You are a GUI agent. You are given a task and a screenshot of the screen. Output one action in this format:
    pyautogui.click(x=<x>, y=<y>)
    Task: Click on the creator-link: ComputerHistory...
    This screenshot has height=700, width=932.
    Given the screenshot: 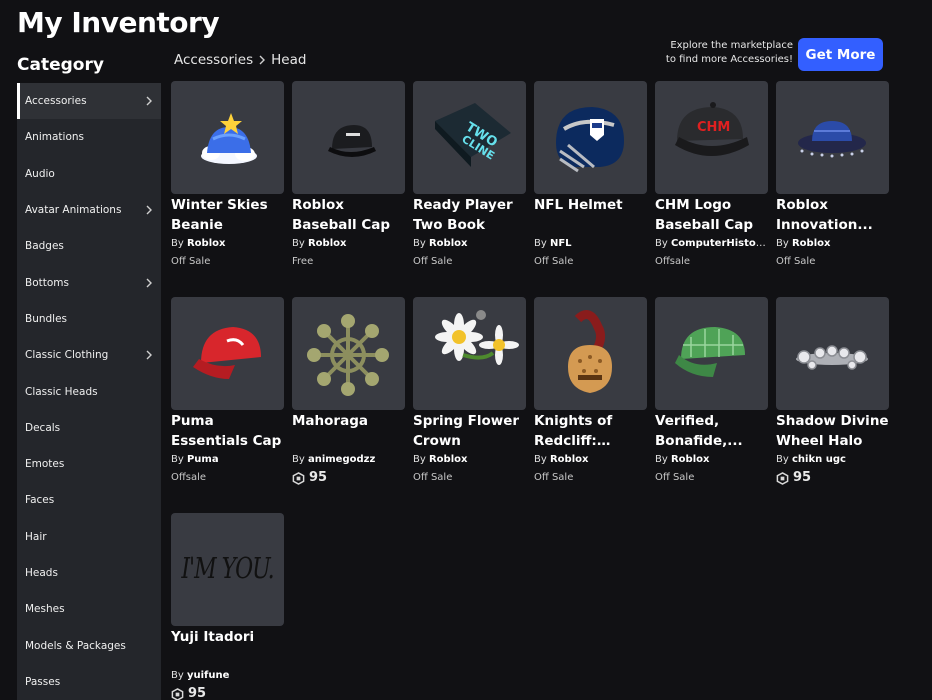 What is the action you would take?
    pyautogui.click(x=719, y=243)
    